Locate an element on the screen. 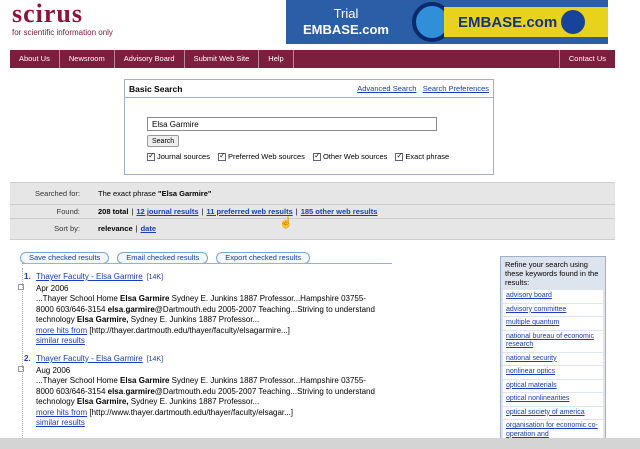 The height and width of the screenshot is (449, 640). refine-keyword: advisory committee is located at coordinates (553, 310).